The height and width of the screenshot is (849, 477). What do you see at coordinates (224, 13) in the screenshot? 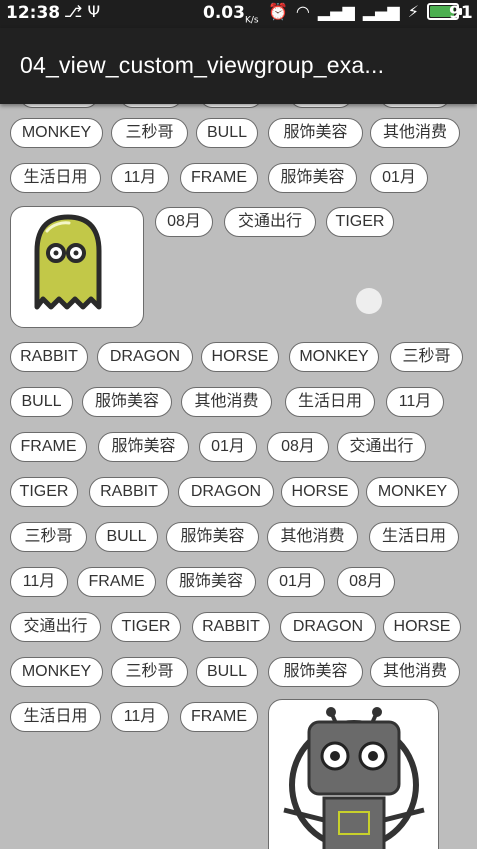
I see `network-speed-value: 0.03` at bounding box center [224, 13].